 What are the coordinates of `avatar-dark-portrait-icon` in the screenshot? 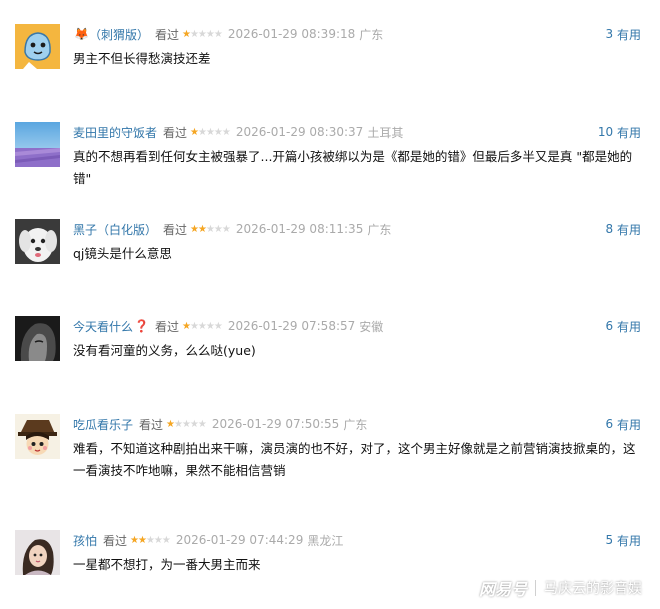 It's located at (37, 338).